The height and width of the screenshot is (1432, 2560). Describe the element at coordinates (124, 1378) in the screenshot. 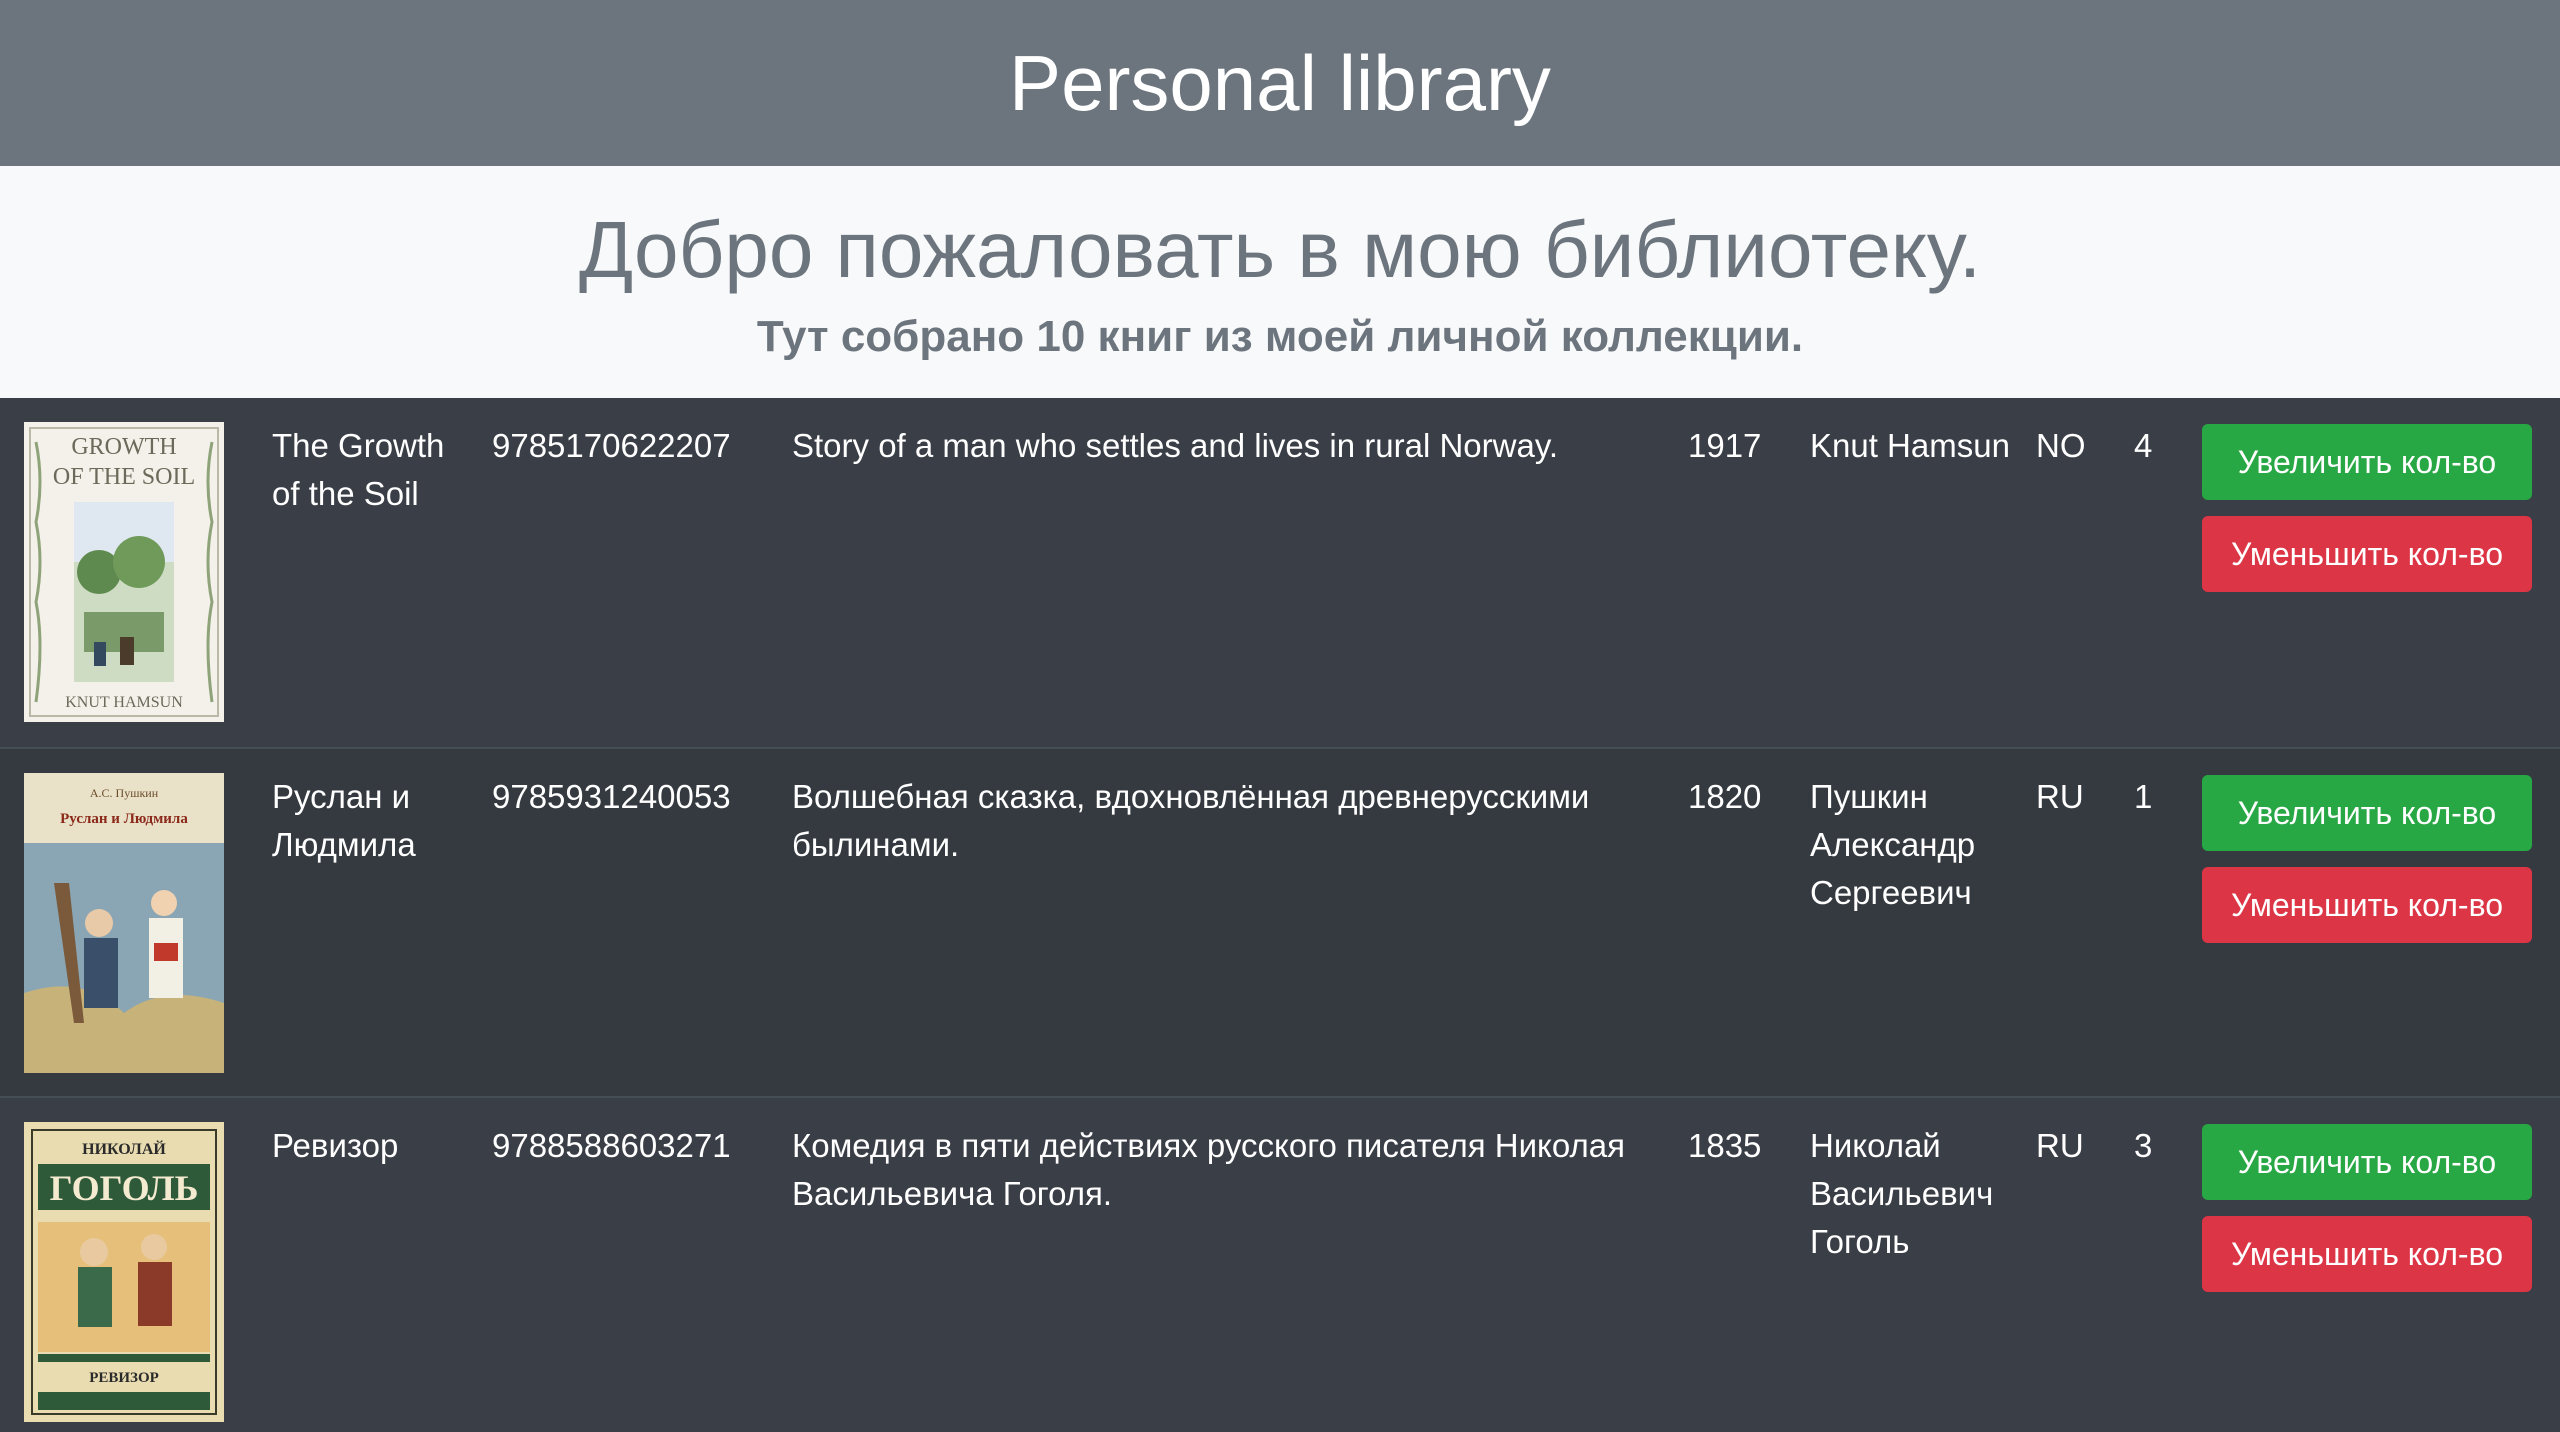

I see `svg-text: РЕВИЗОР` at that location.